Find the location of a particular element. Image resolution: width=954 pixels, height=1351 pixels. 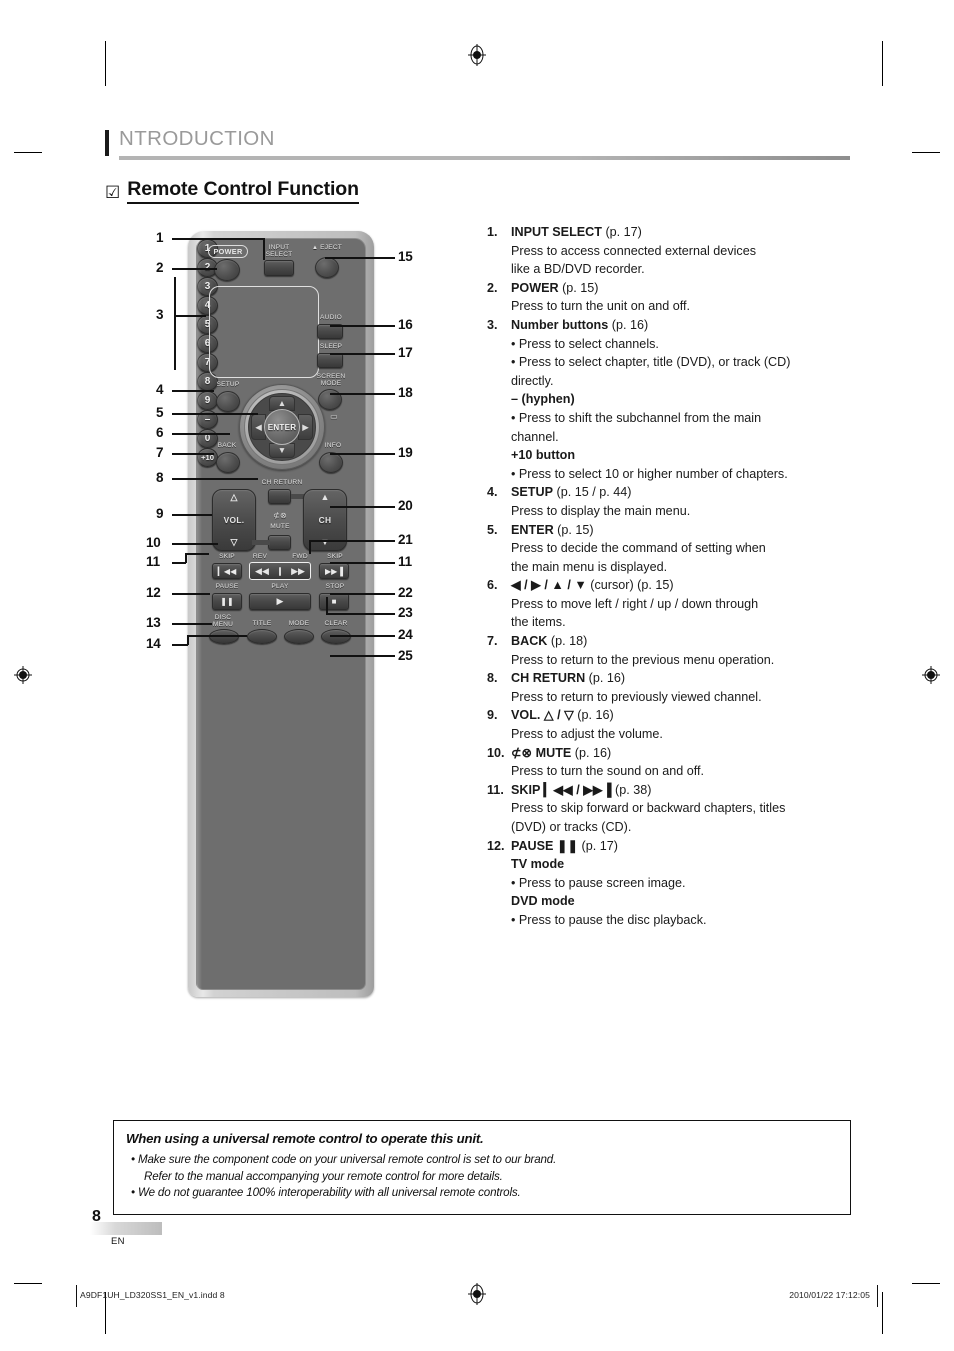

skip-next-icon: ▶▶▐ is located at coordinates (334, 571).